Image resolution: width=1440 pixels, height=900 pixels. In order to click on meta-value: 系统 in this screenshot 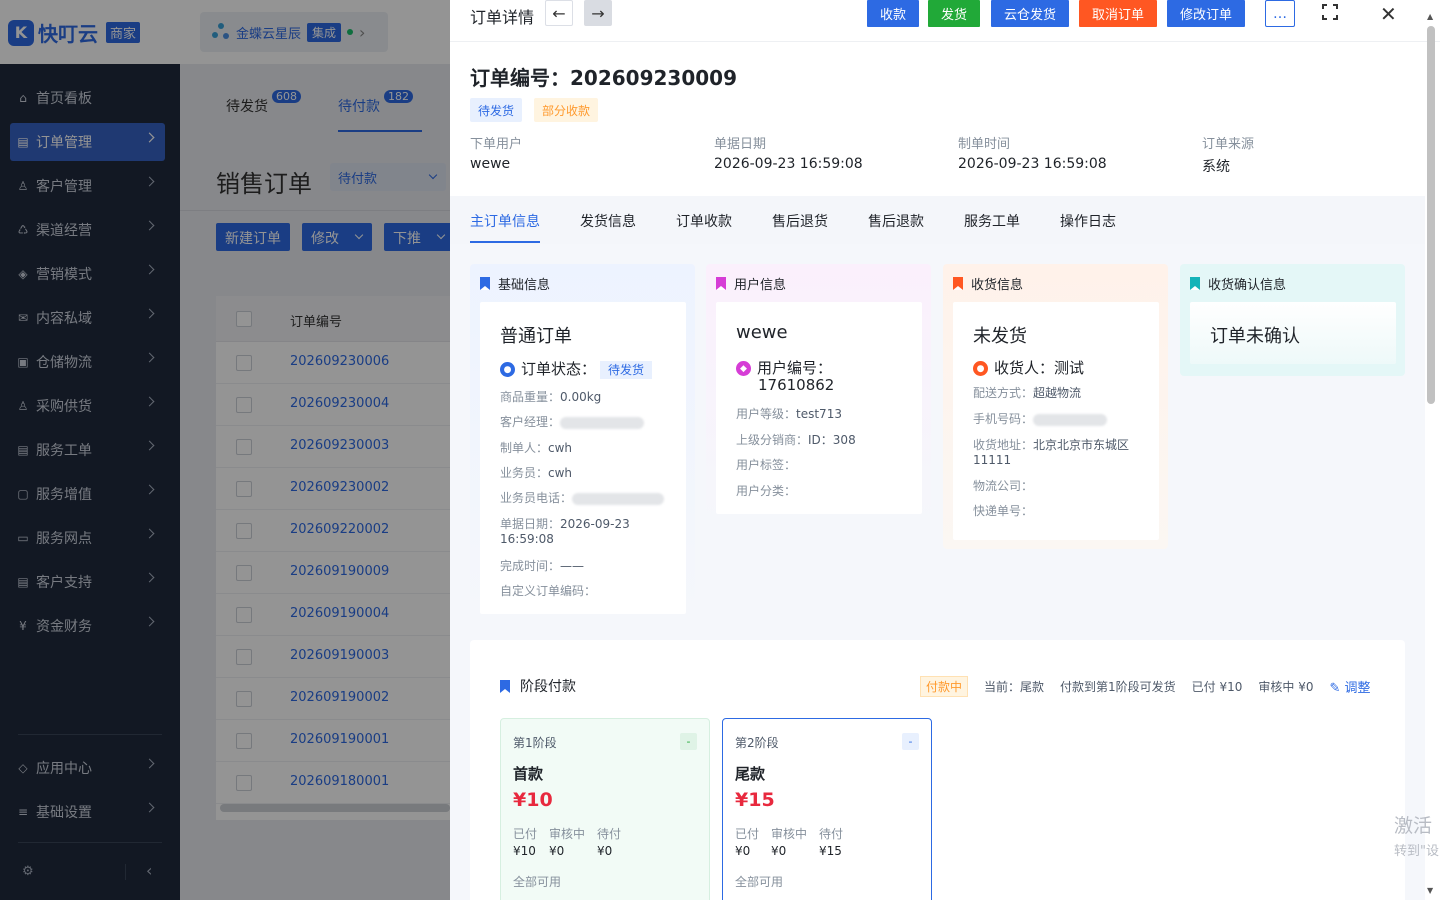, I will do `click(1216, 167)`.